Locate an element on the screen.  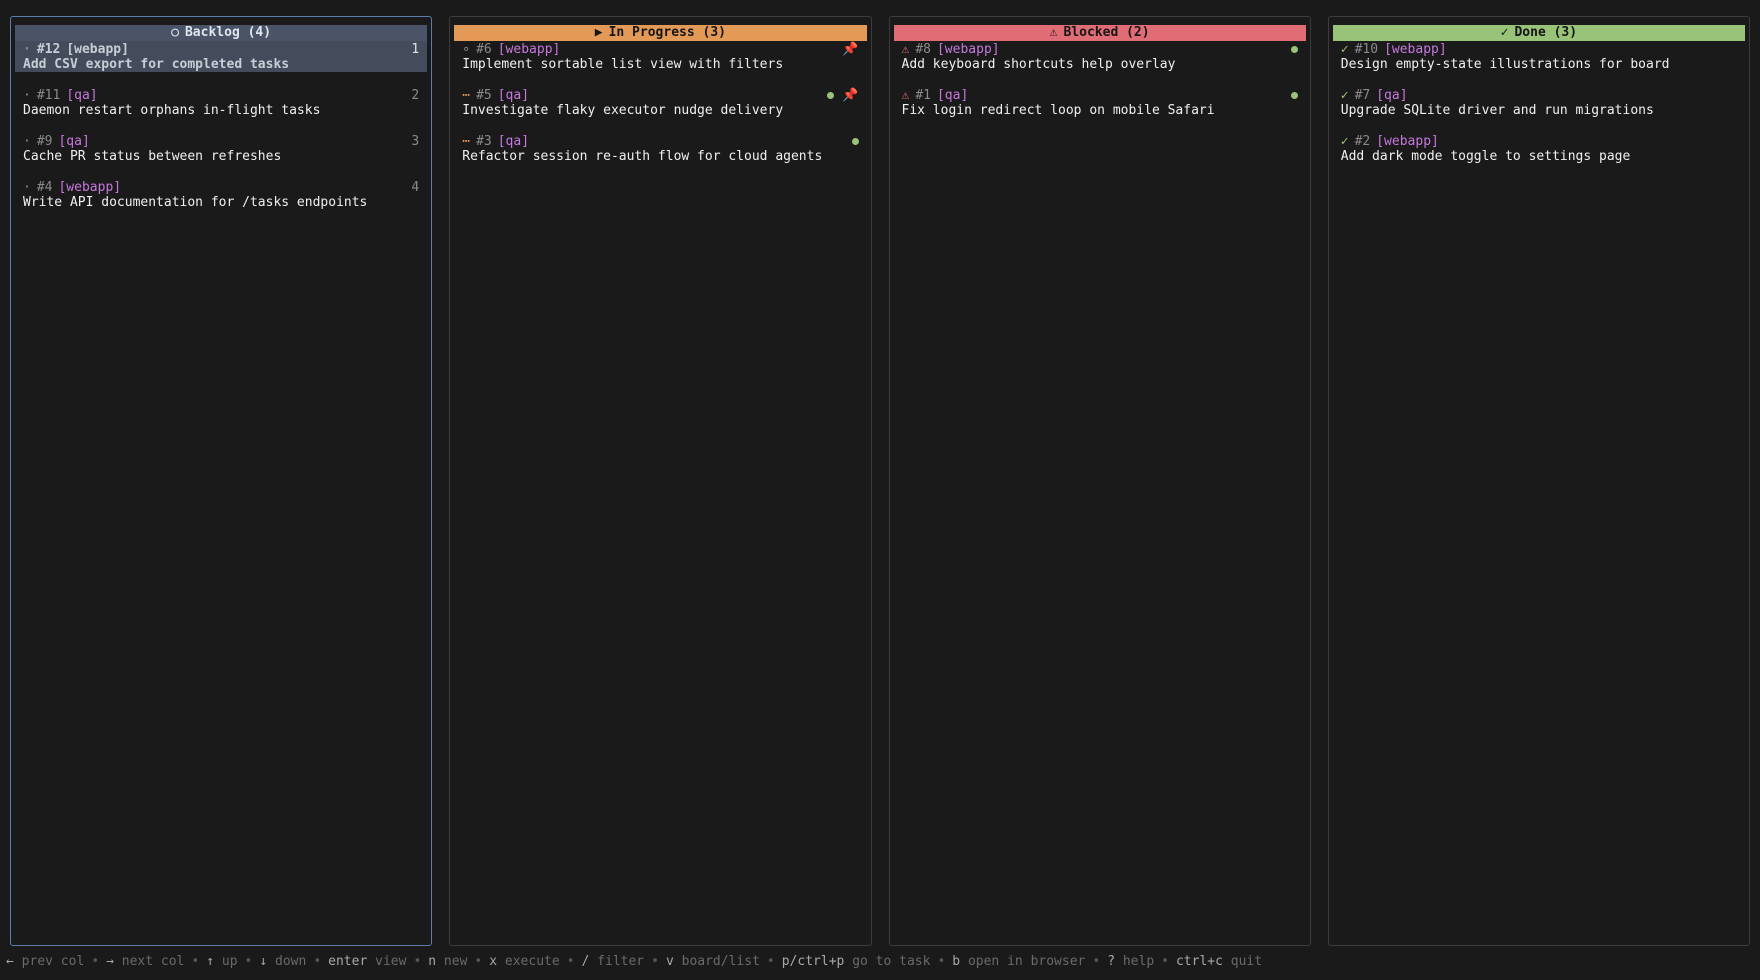
task-id: #6 is located at coordinates (484, 49).